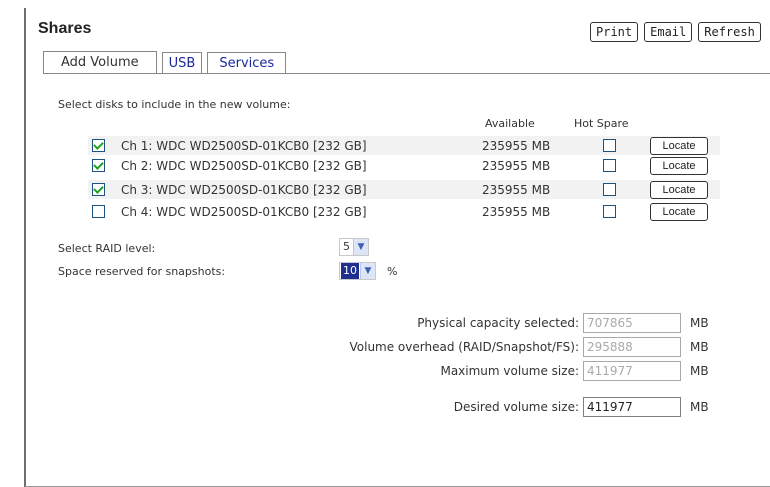  What do you see at coordinates (509, 371) in the screenshot?
I see `max-volume-size-label: Maximum volume size:` at bounding box center [509, 371].